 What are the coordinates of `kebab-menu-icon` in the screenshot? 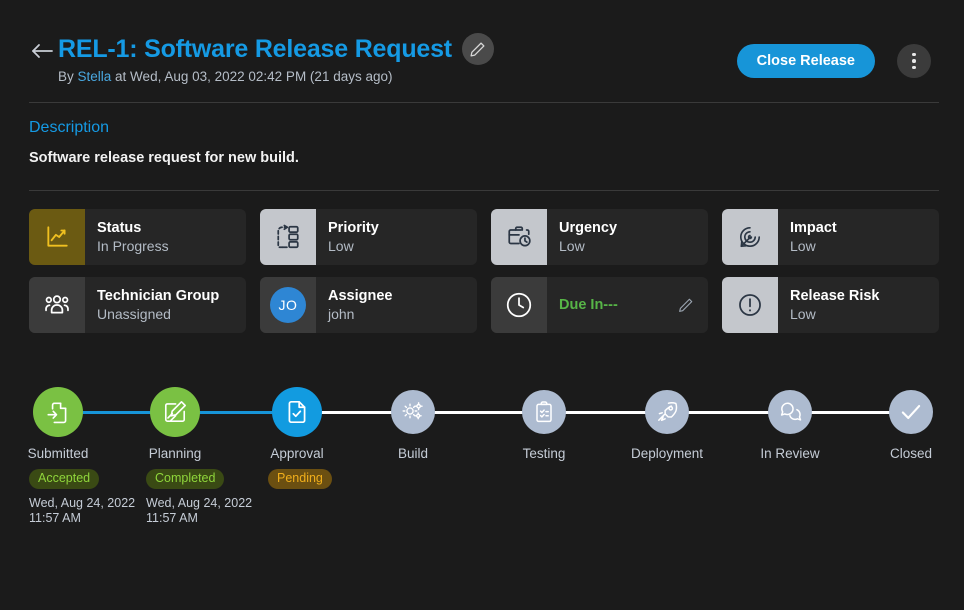 It's located at (914, 61).